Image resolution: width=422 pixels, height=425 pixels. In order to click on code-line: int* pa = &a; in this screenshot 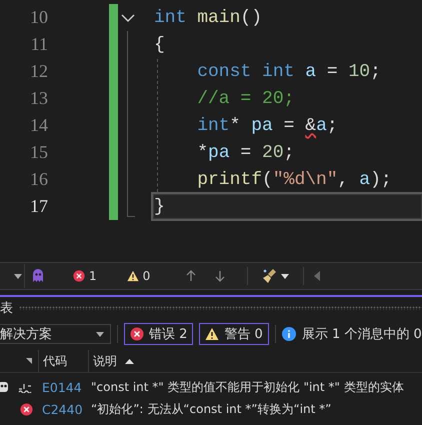, I will do `click(267, 126)`.